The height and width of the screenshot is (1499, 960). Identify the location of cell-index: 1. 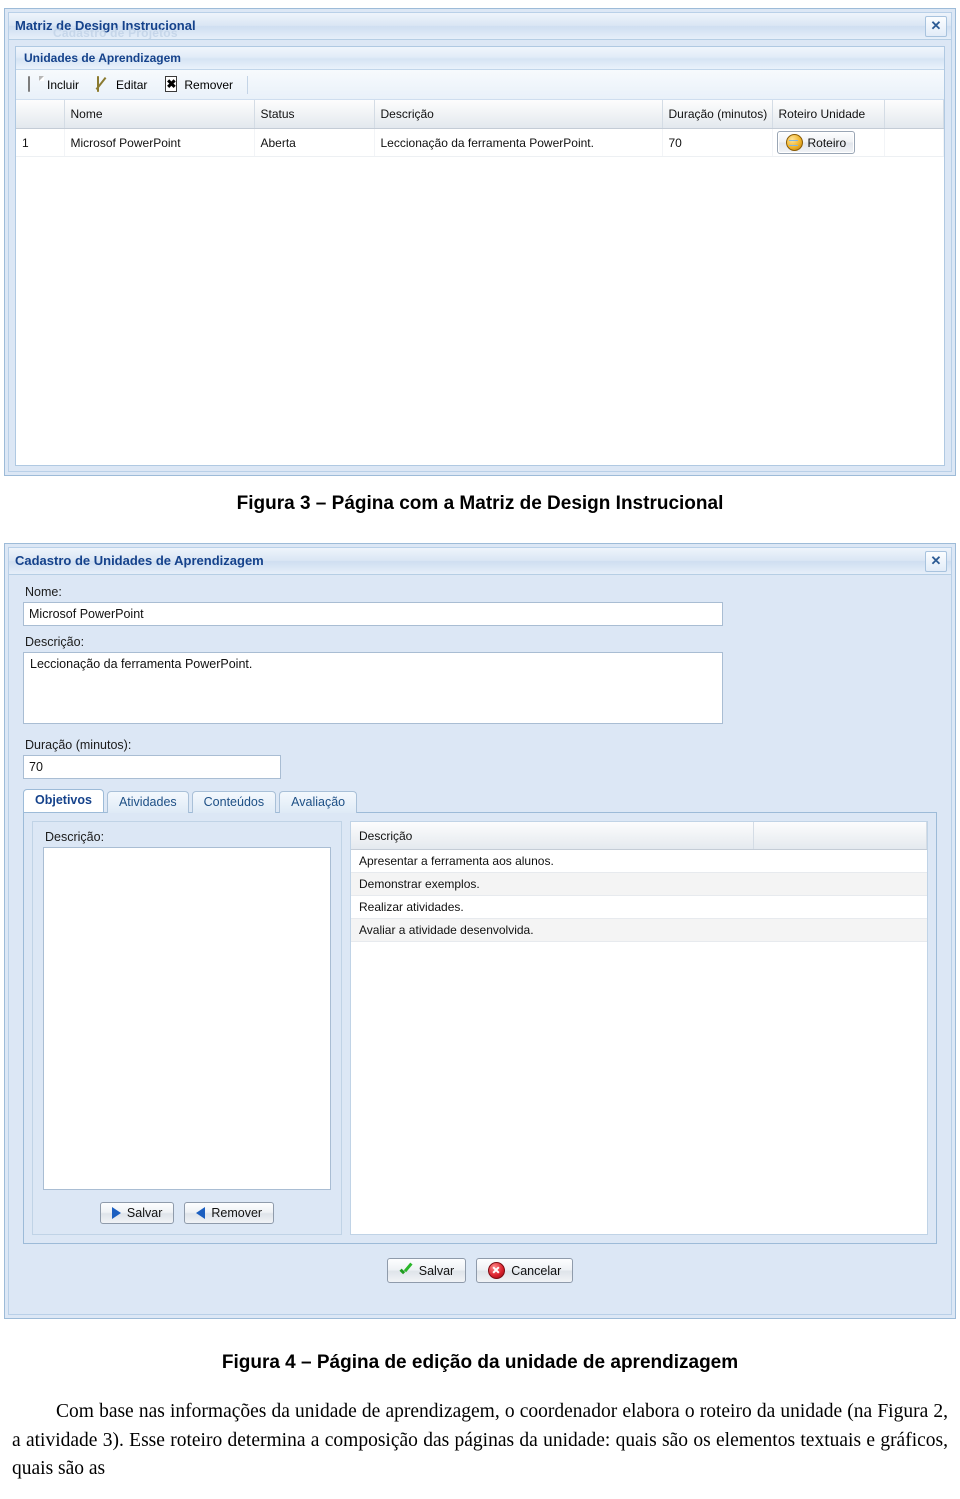
(40, 142).